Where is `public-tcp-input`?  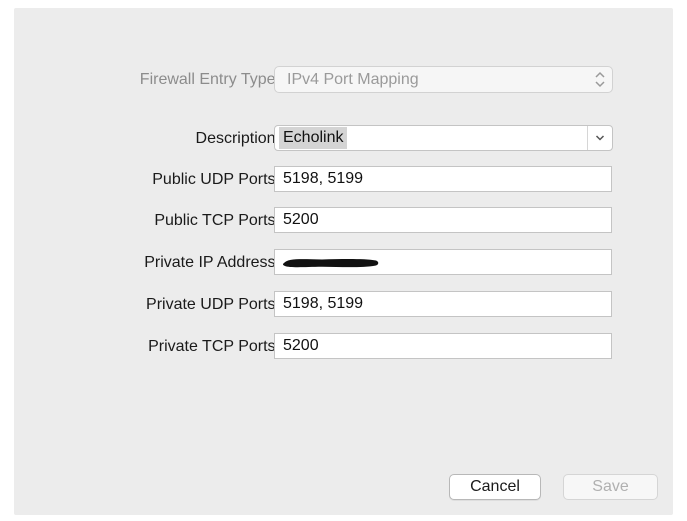
public-tcp-input is located at coordinates (443, 220).